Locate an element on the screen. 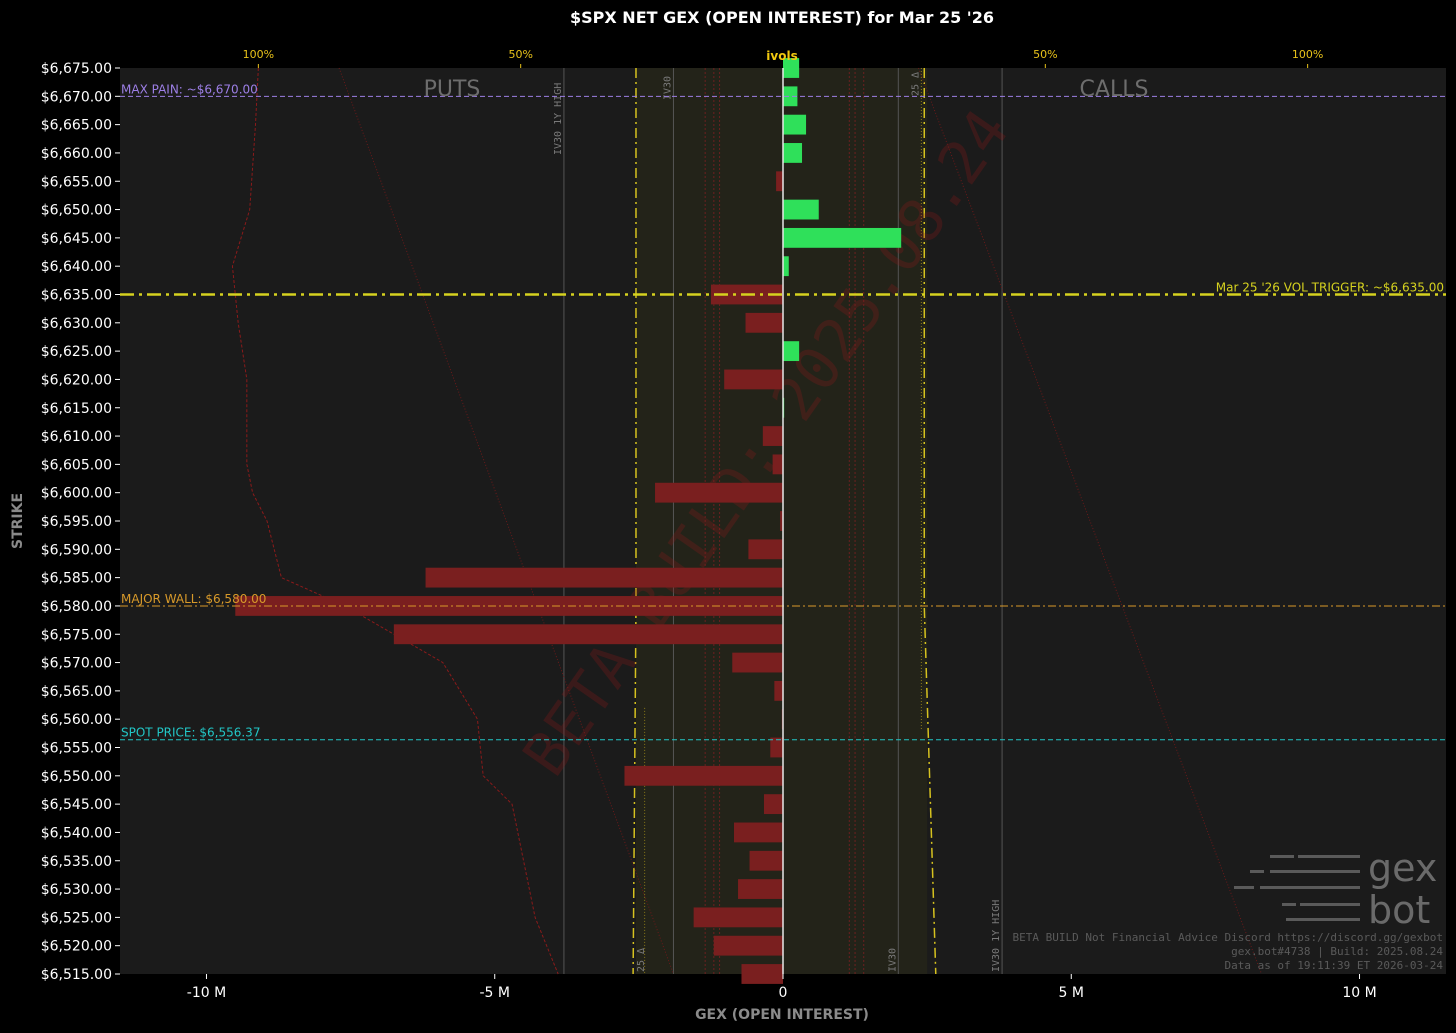  y-tick-label: $6,655.00 is located at coordinates (76, 182).